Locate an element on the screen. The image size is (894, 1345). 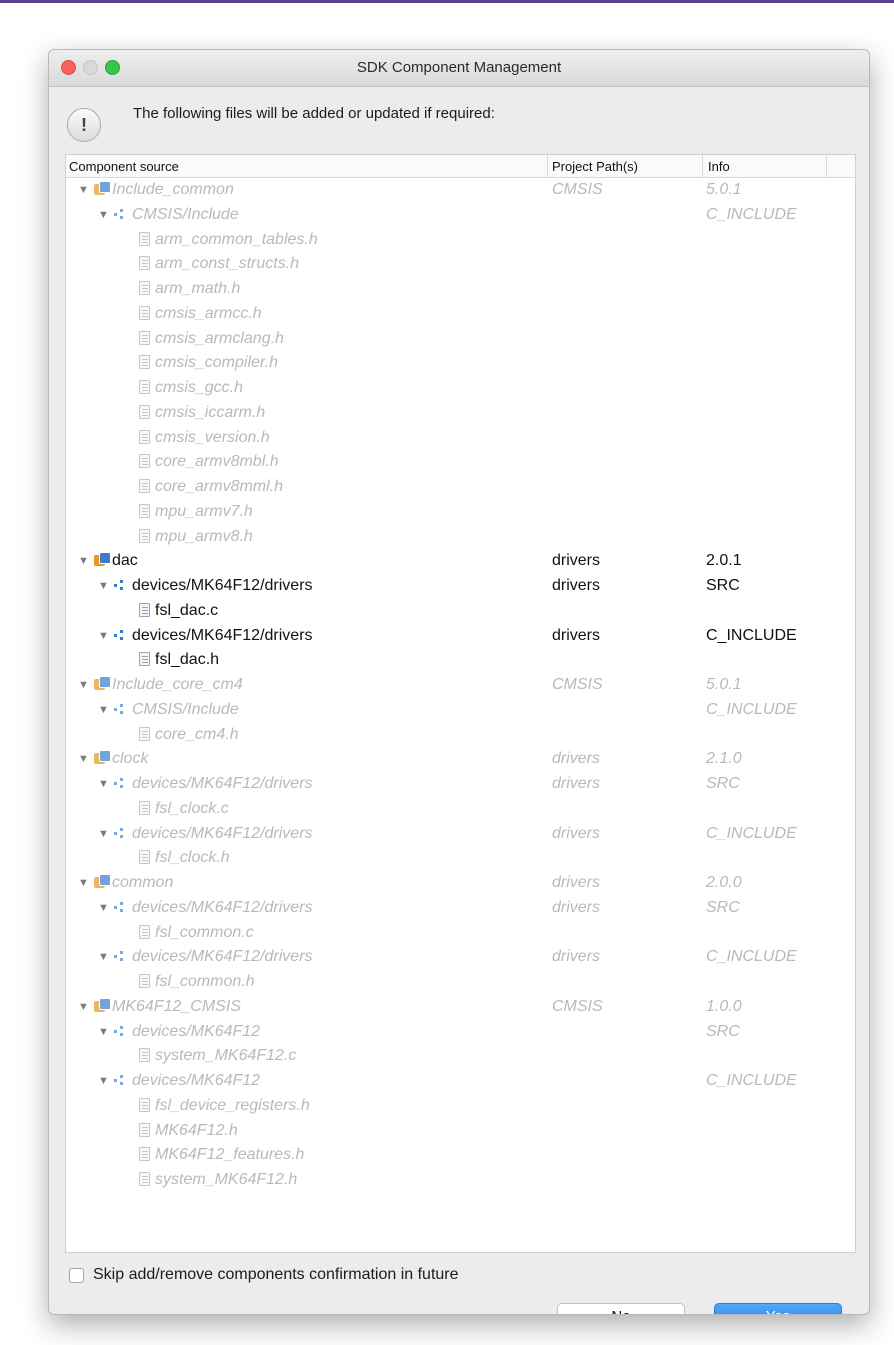
window-title: SDK Component Management is located at coordinates (459, 67).